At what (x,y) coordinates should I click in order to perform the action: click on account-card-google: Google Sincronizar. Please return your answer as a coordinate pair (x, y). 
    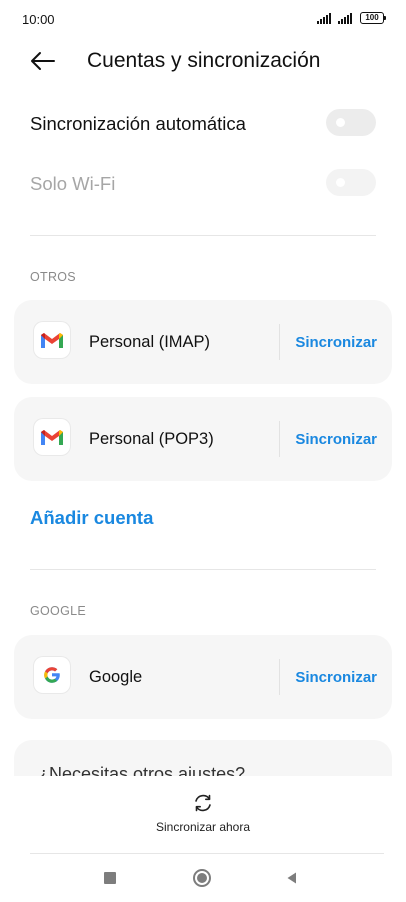
    Looking at the image, I should click on (203, 677).